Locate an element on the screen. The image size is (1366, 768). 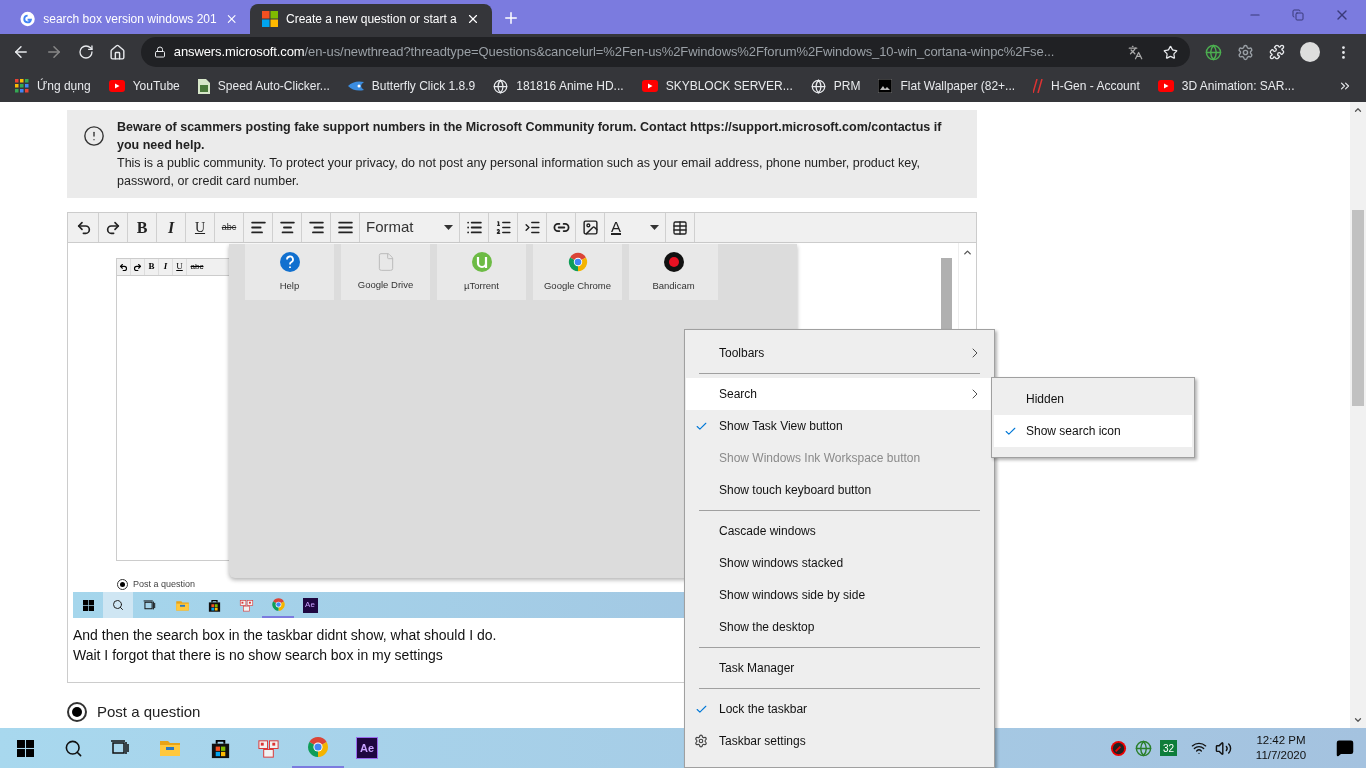
bookmark: Butterfly Click 1.8.9 is located at coordinates (411, 86).